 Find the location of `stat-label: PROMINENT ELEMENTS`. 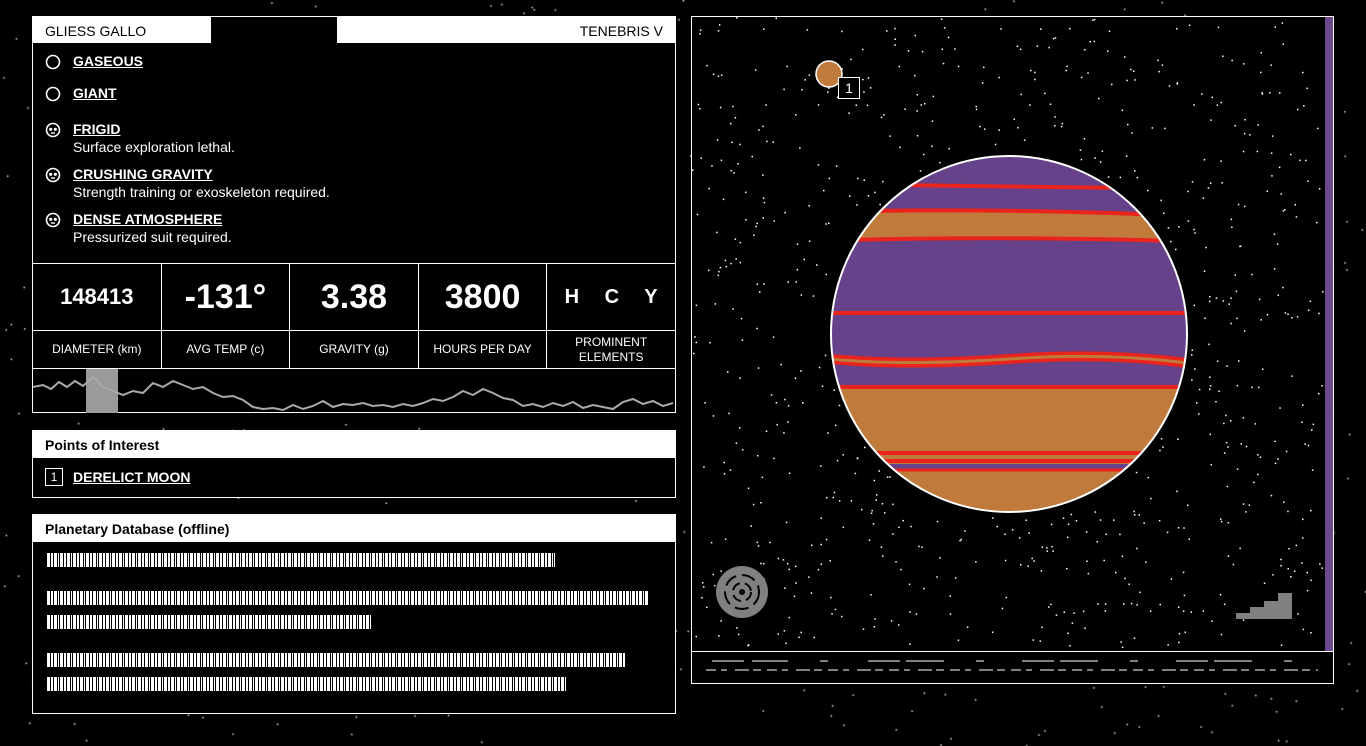

stat-label: PROMINENT ELEMENTS is located at coordinates (611, 349).